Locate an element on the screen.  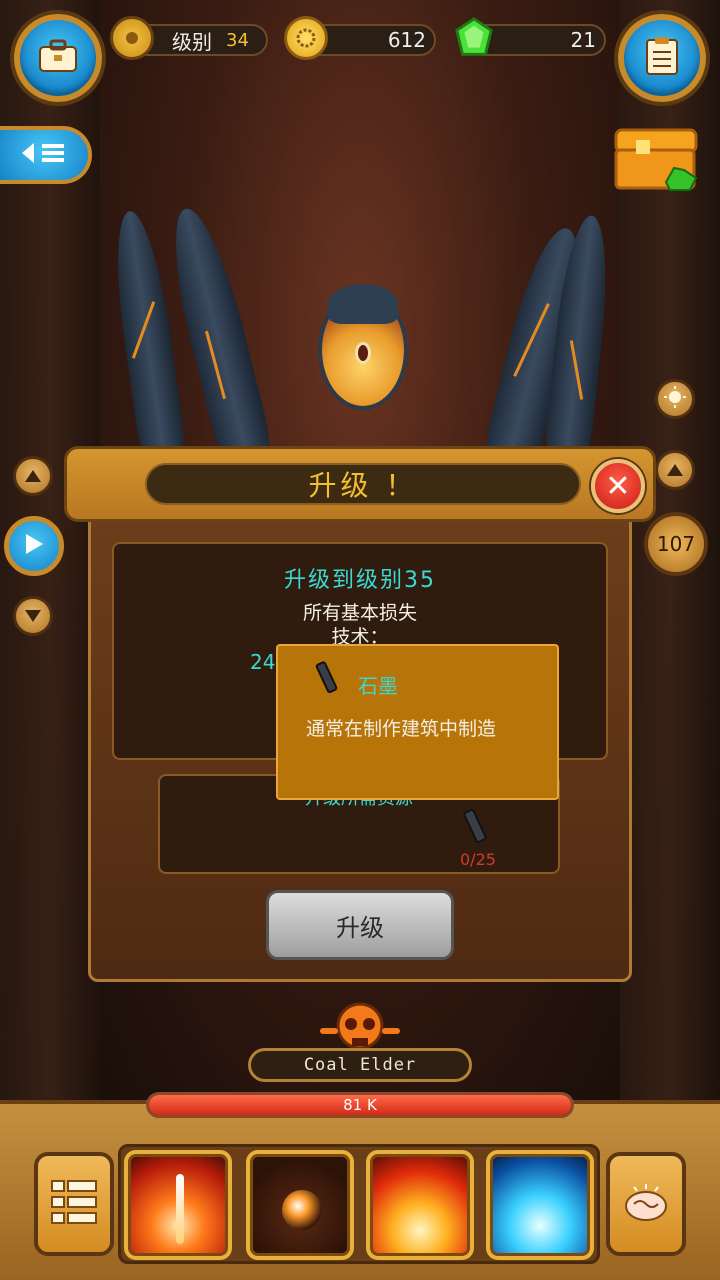
triangle-down-icon is located at coordinates (33, 616).